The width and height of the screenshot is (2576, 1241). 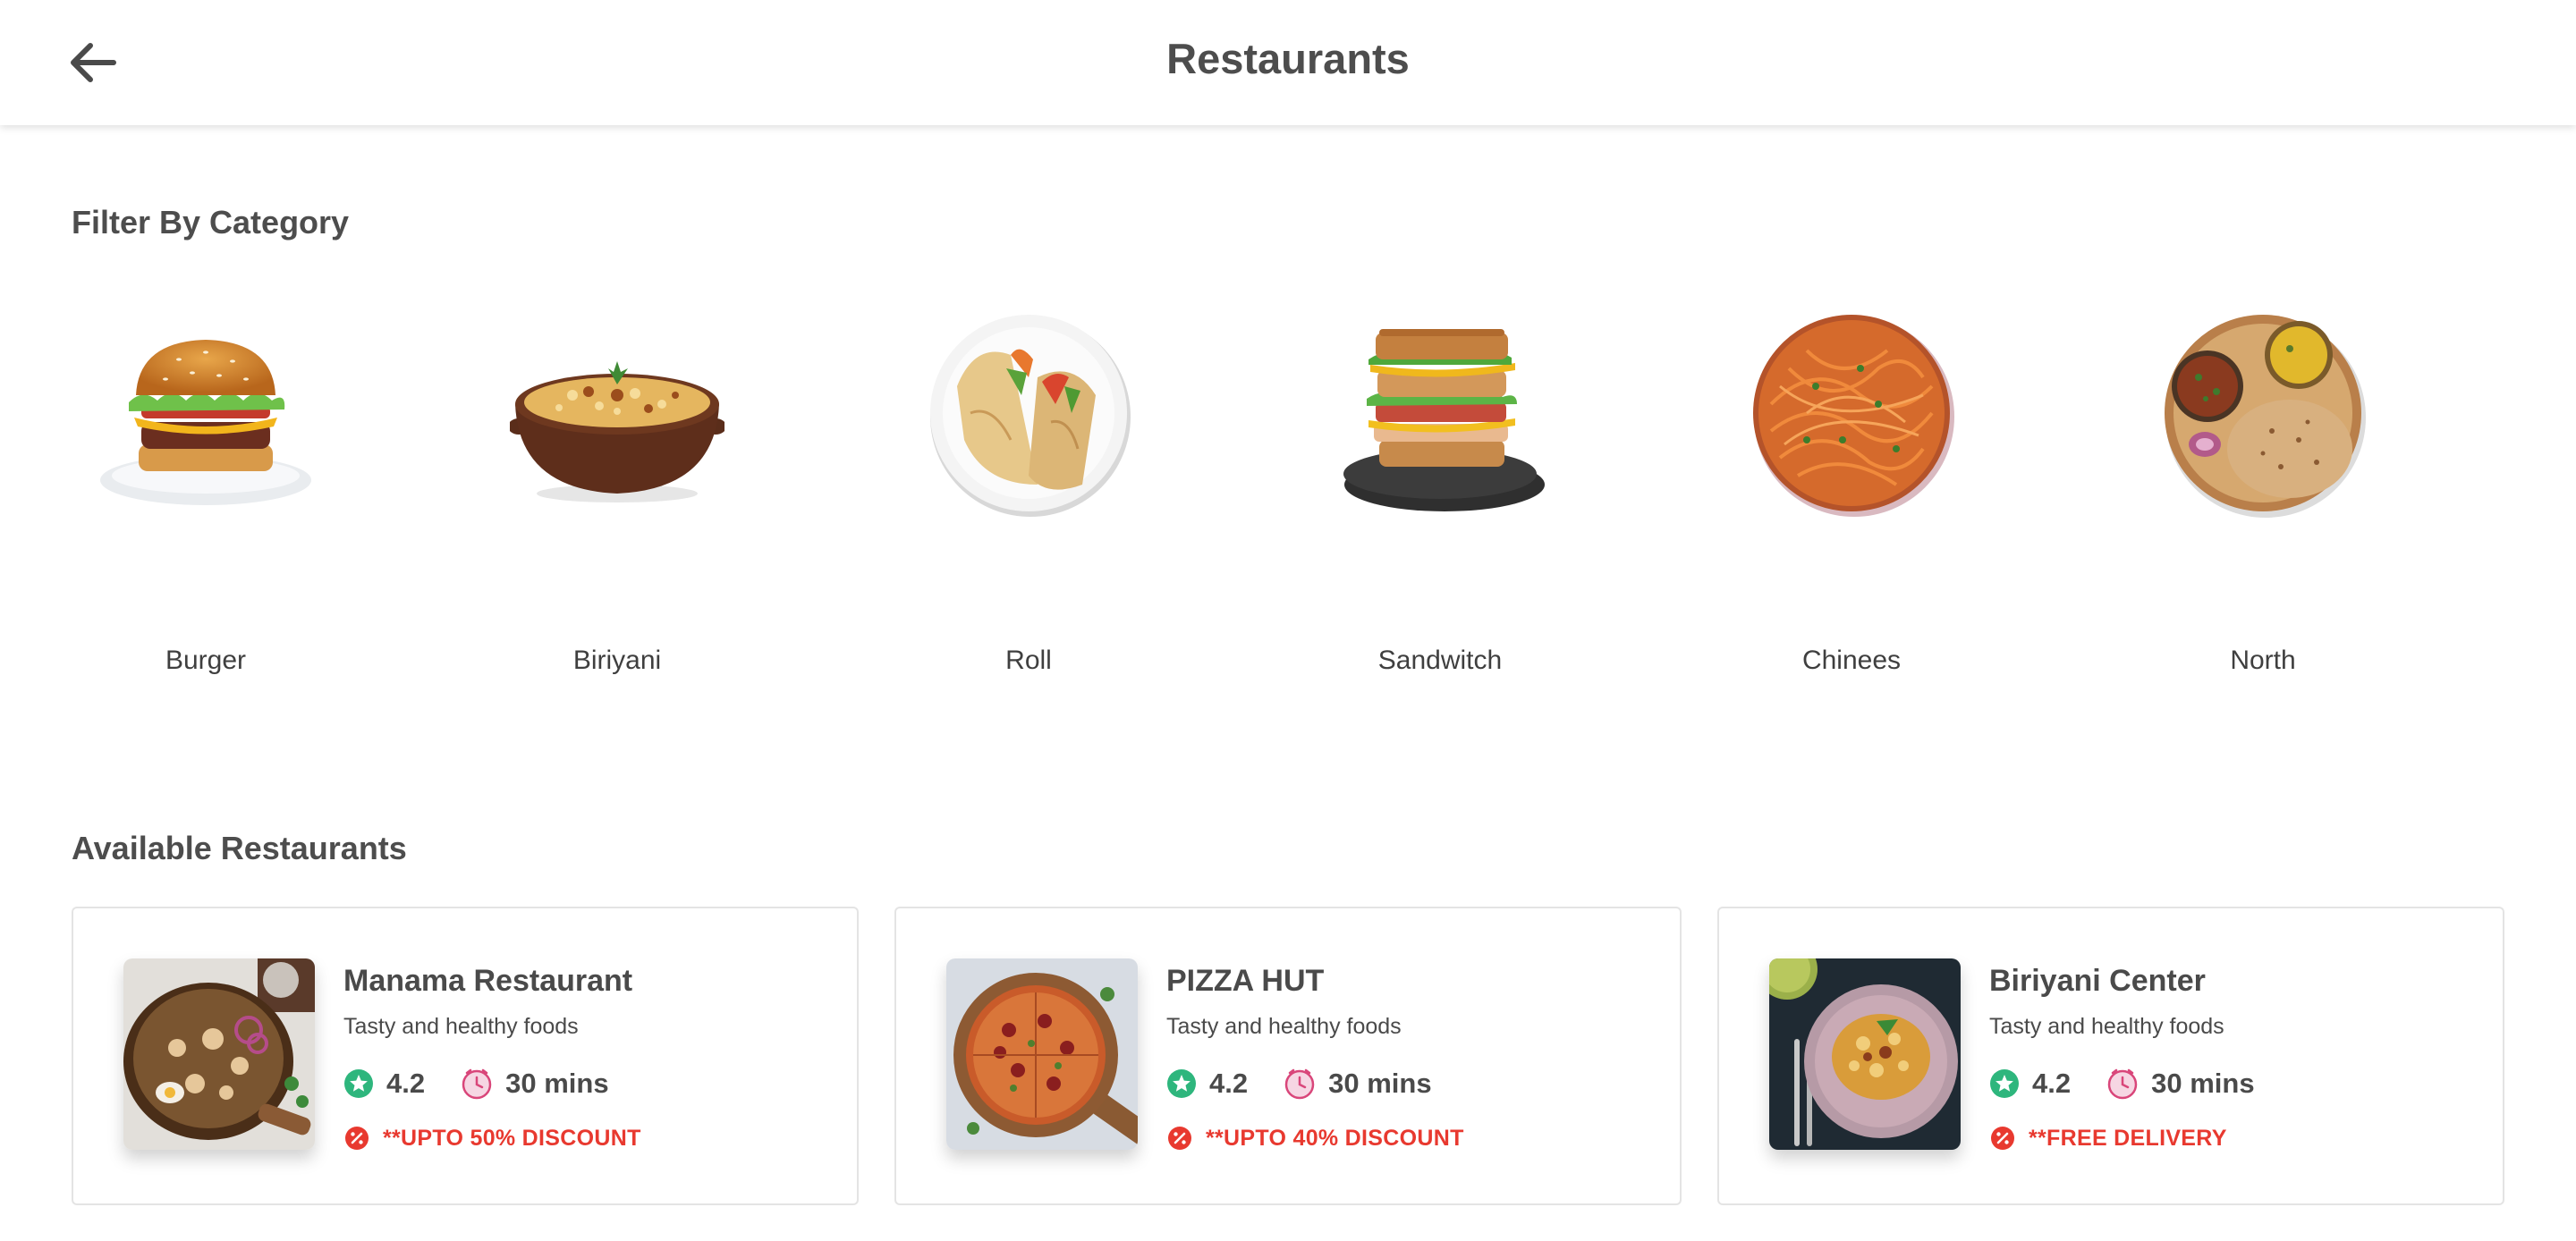 What do you see at coordinates (205, 422) in the screenshot?
I see `burger-image` at bounding box center [205, 422].